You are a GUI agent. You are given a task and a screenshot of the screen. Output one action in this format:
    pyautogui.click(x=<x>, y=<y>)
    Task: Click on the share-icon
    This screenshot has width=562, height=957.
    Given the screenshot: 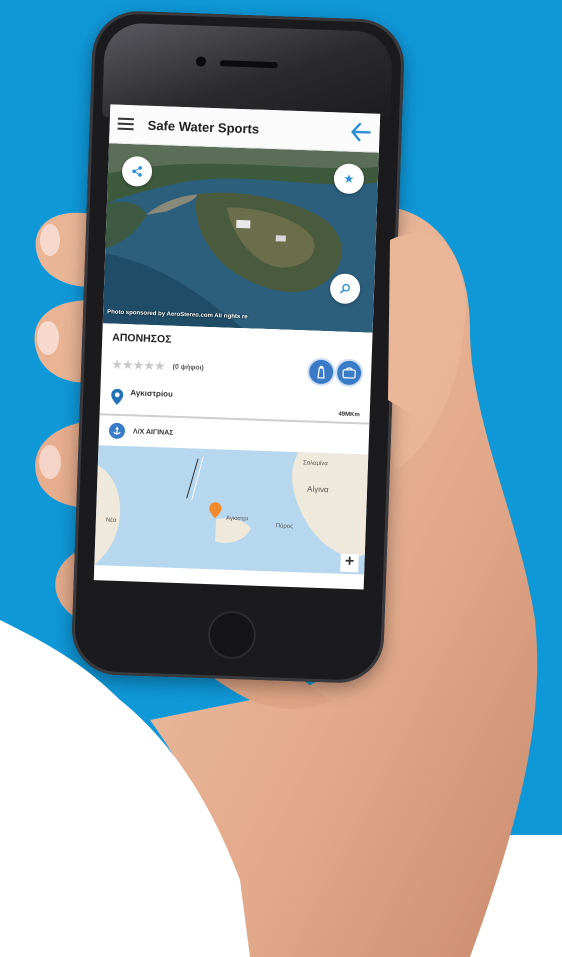 What is the action you would take?
    pyautogui.click(x=137, y=171)
    